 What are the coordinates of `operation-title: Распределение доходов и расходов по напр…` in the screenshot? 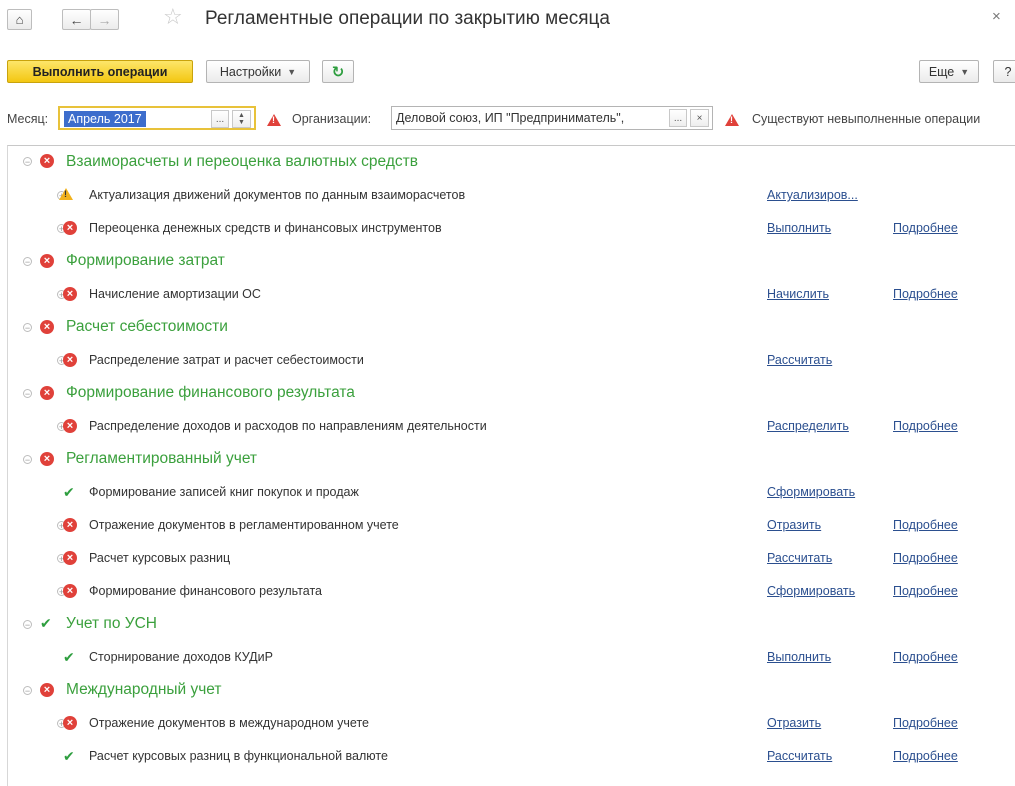 It's located at (288, 426).